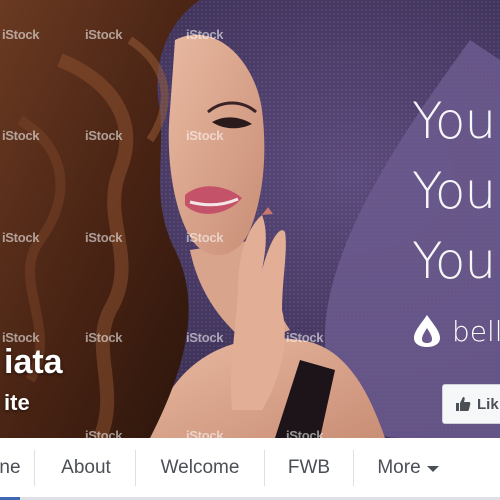 This screenshot has height=500, width=500. Describe the element at coordinates (454, 261) in the screenshot. I see `tagline-line-3: You` at that location.